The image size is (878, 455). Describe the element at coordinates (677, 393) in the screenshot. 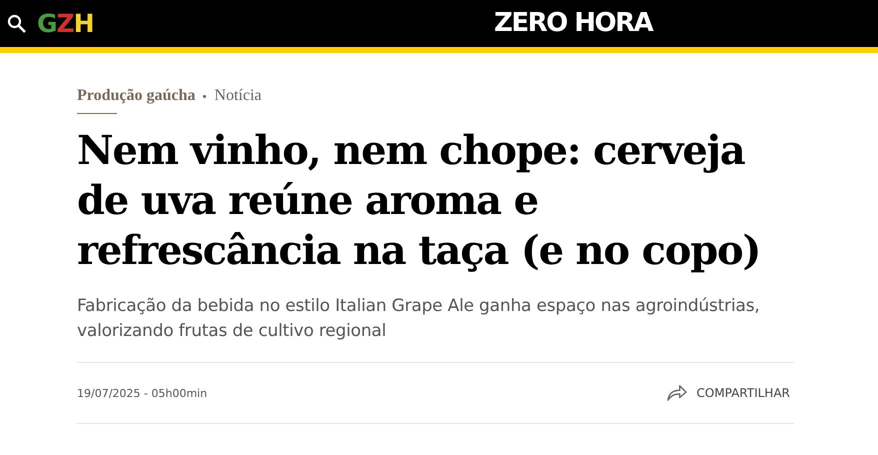

I see `share-icon` at that location.